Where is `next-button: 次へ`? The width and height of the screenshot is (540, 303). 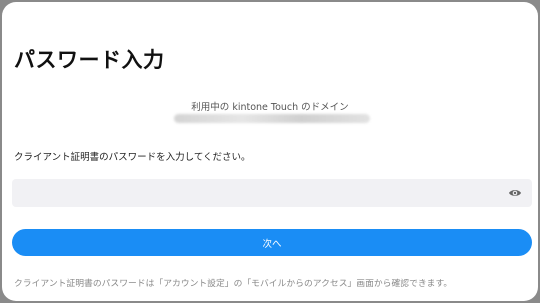 next-button: 次へ is located at coordinates (272, 242).